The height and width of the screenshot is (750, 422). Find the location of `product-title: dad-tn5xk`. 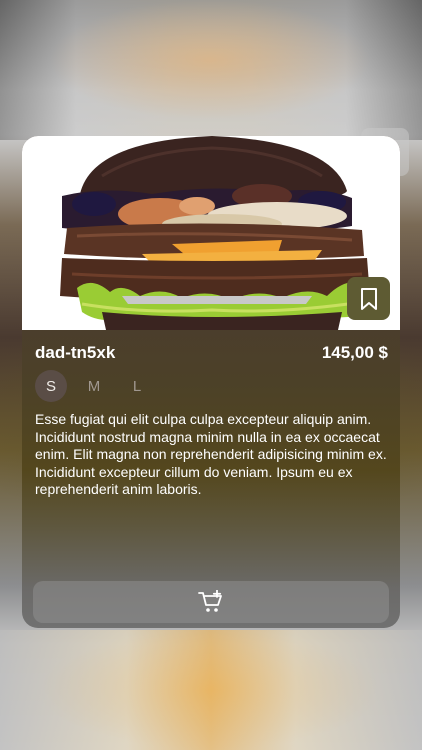

product-title: dad-tn5xk is located at coordinates (75, 352).